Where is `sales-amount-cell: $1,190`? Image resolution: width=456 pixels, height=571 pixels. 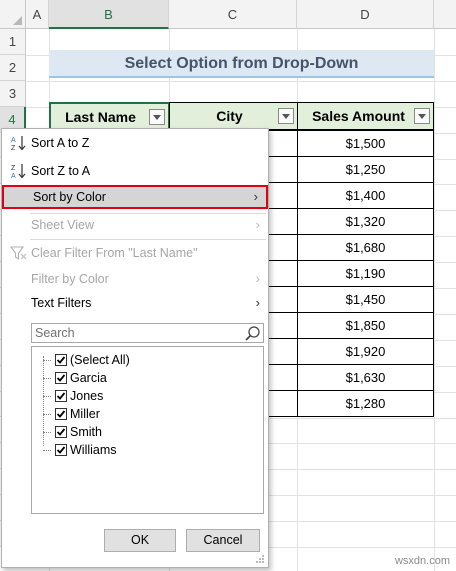
sales-amount-cell: $1,190 is located at coordinates (365, 273).